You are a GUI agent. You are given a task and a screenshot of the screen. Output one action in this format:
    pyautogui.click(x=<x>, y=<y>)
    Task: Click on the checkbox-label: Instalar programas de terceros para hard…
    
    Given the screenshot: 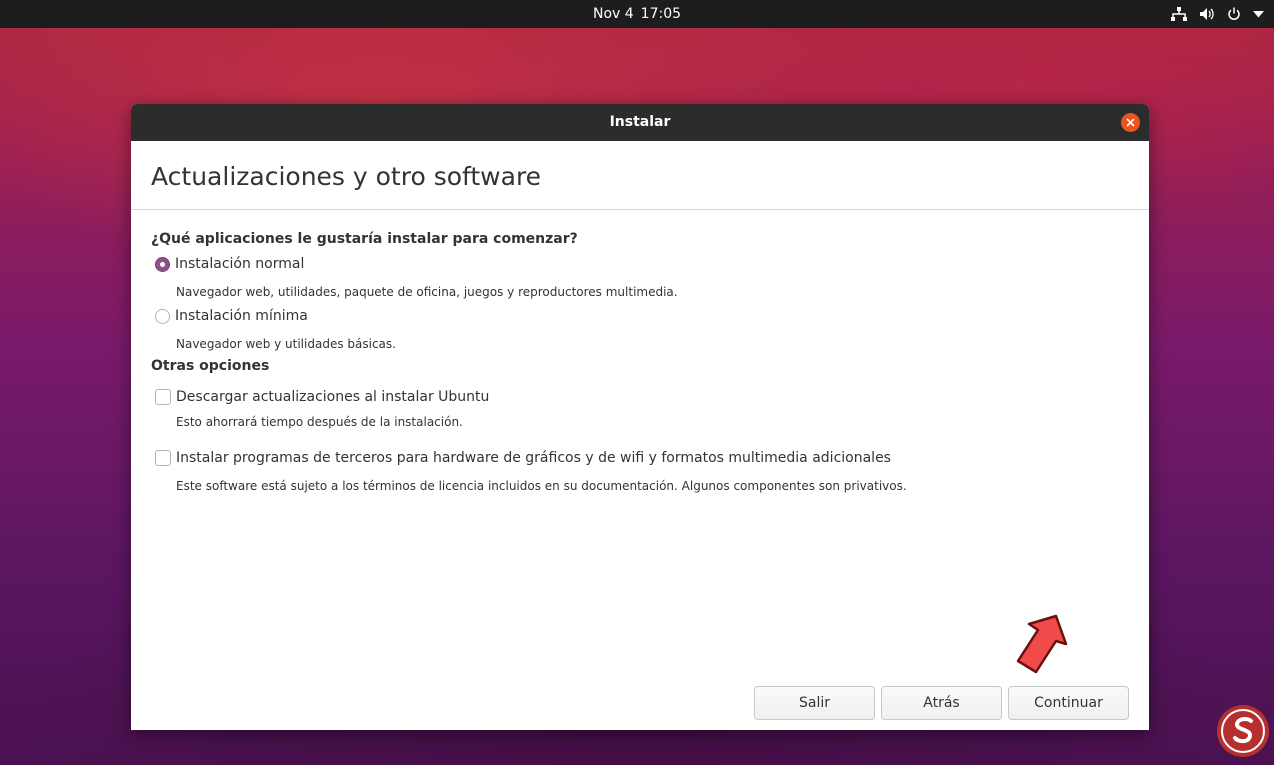 What is the action you would take?
    pyautogui.click(x=533, y=458)
    